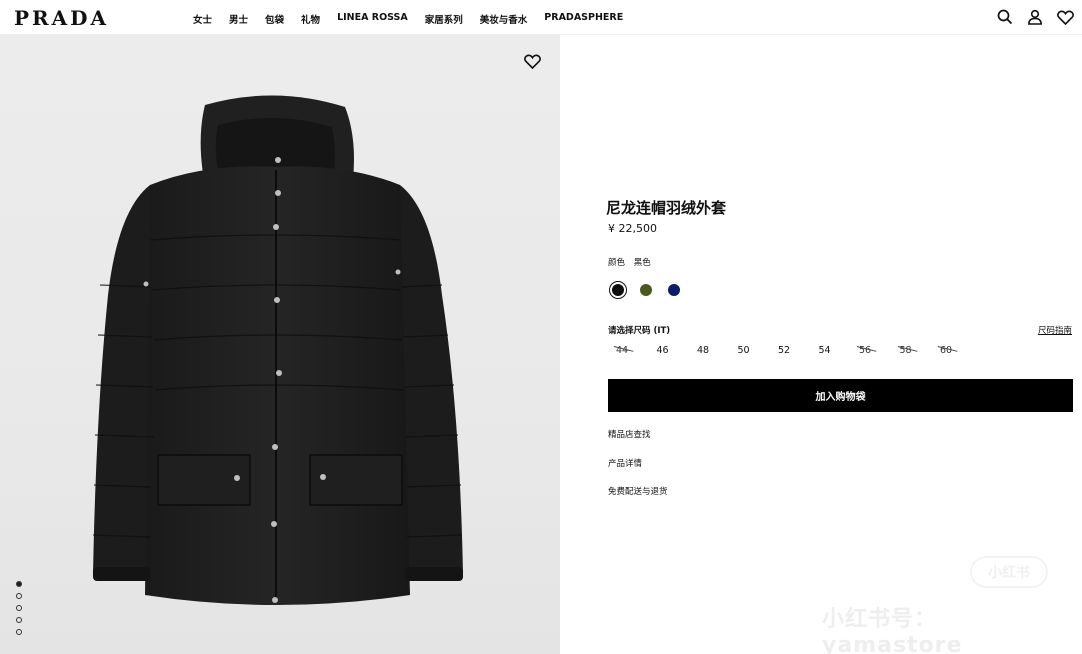 Image resolution: width=1082 pixels, height=654 pixels. Describe the element at coordinates (583, 19) in the screenshot. I see `nav-item-pradasphere: PRADASPHERE` at that location.